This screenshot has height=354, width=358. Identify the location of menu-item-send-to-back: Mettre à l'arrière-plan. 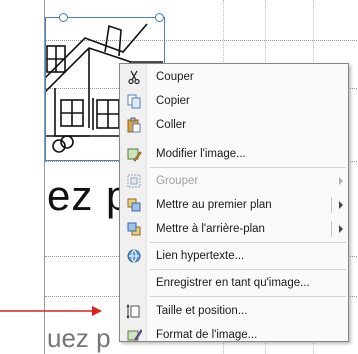
(234, 229).